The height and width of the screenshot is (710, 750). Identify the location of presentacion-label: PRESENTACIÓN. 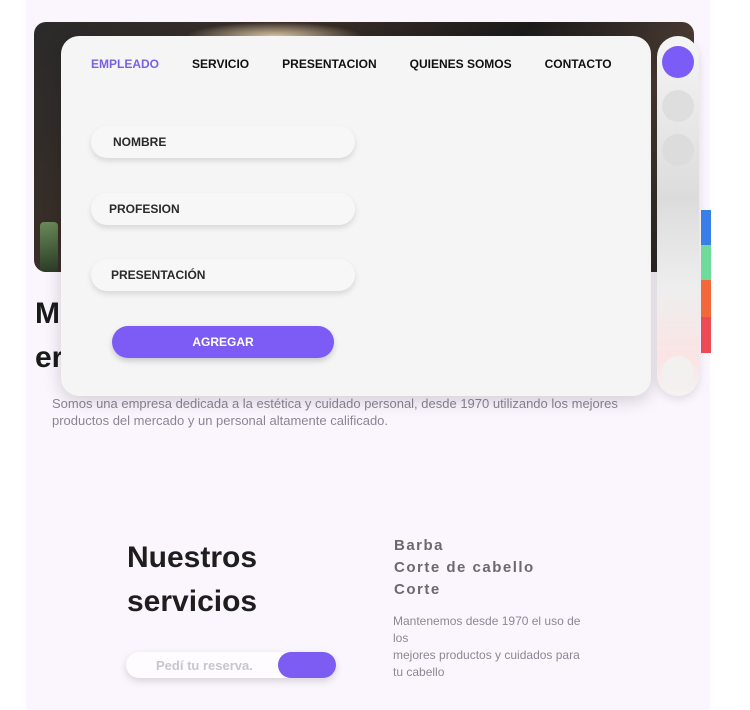
(158, 275).